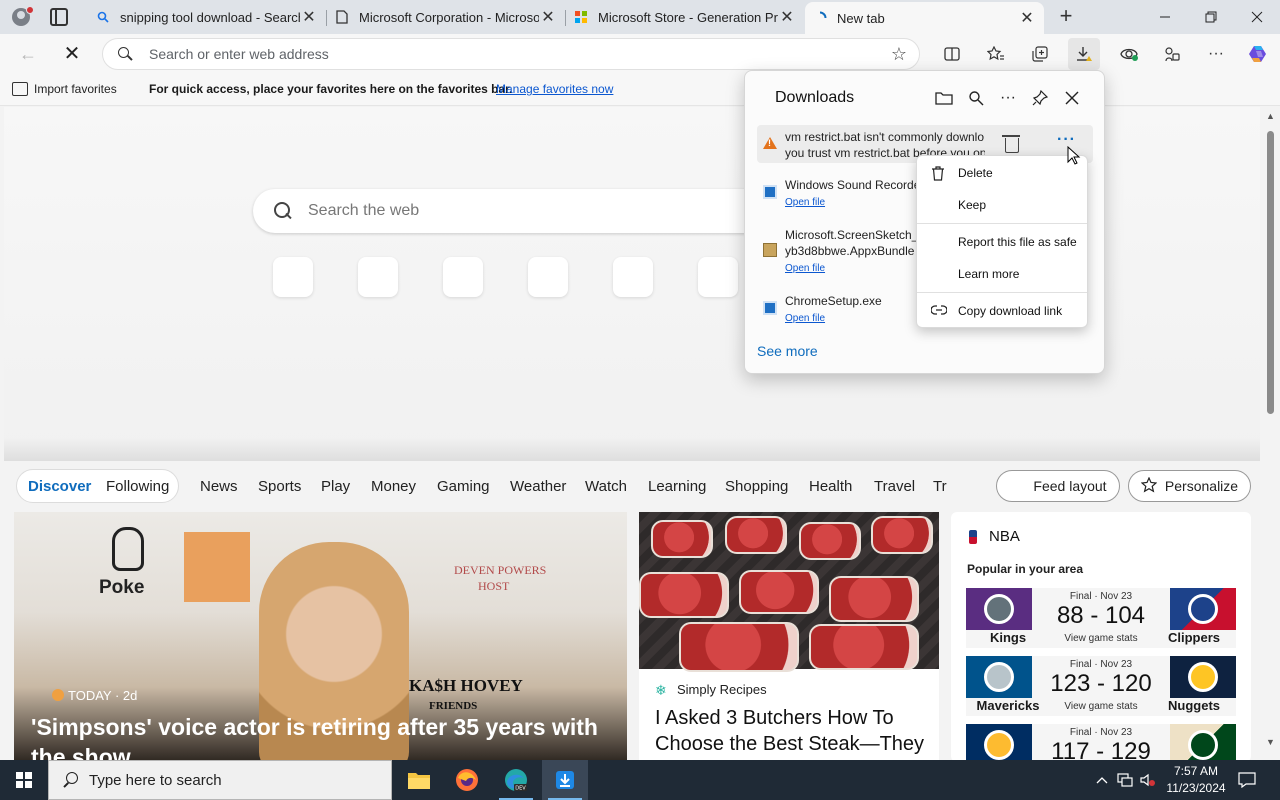 This screenshot has height=800, width=1280. I want to click on download-app-icon, so click(565, 780).